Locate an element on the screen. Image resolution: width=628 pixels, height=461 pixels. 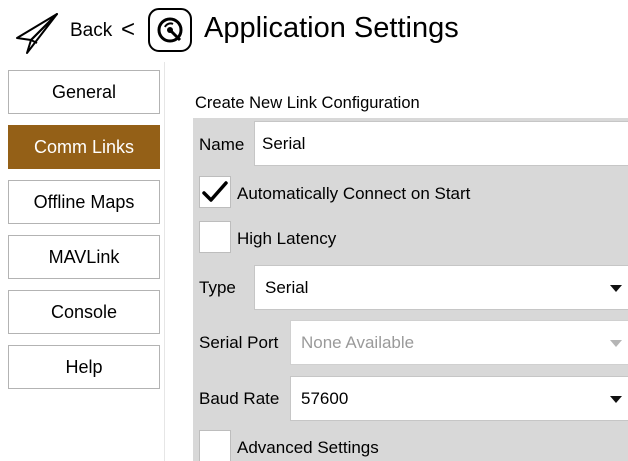
advanced-settings-checkbox is located at coordinates (215, 445).